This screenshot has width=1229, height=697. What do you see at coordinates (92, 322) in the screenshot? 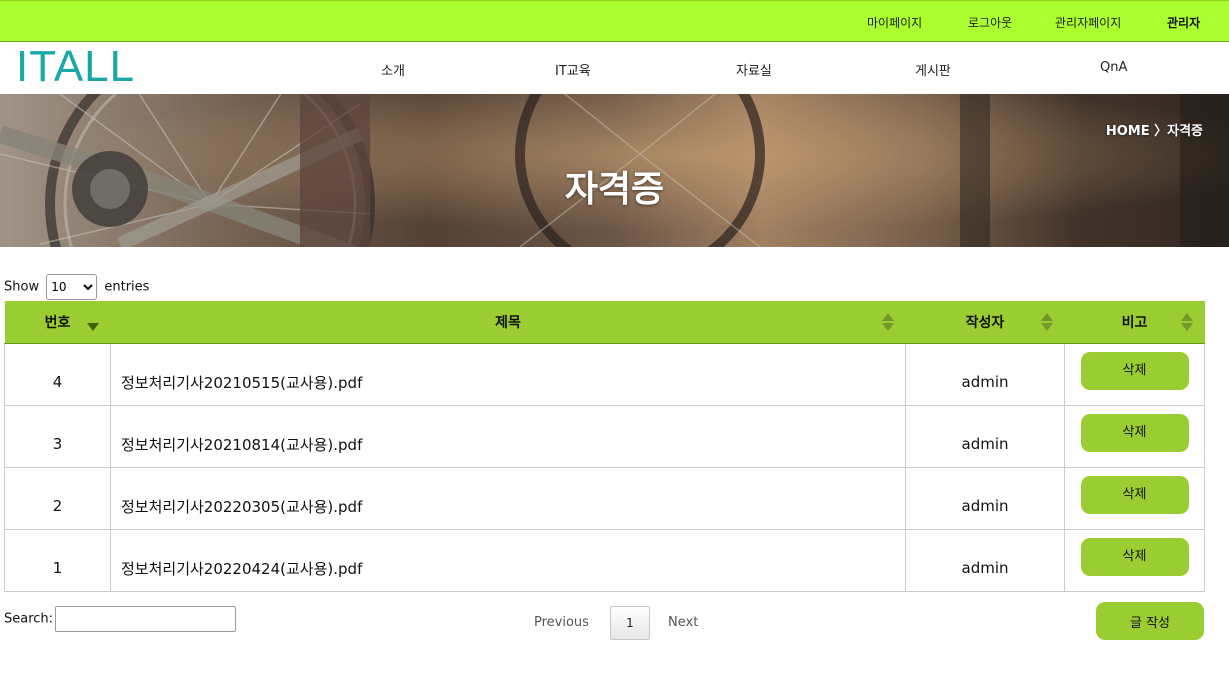
I see `sort-desc-icon` at bounding box center [92, 322].